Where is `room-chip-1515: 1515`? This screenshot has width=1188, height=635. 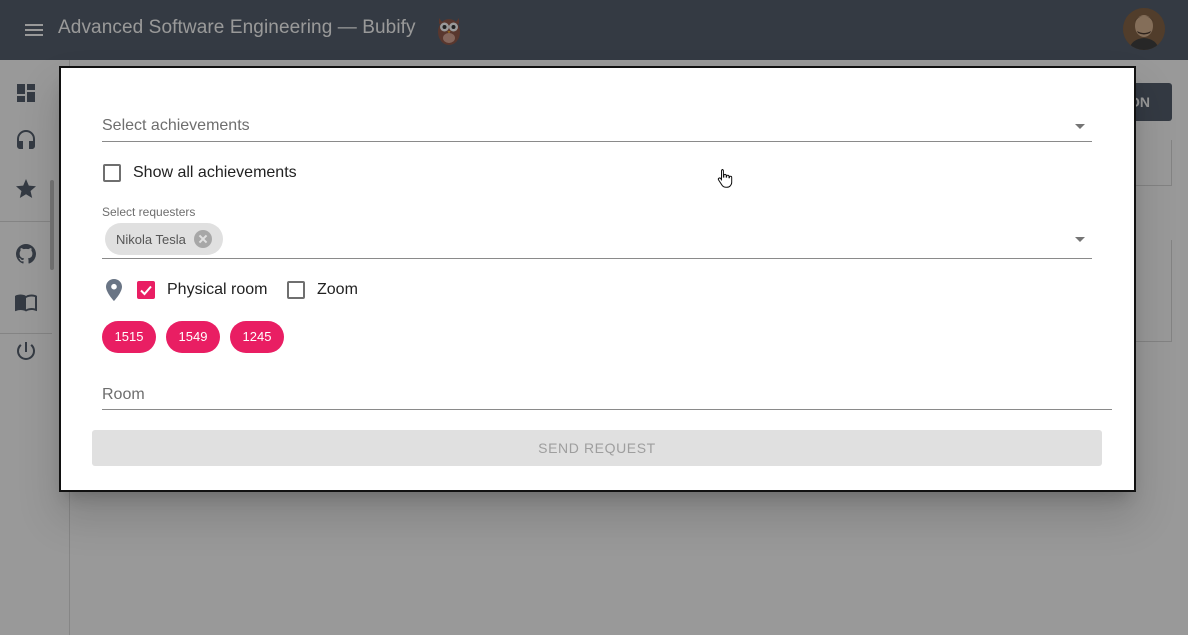
room-chip-1515: 1515 is located at coordinates (129, 337).